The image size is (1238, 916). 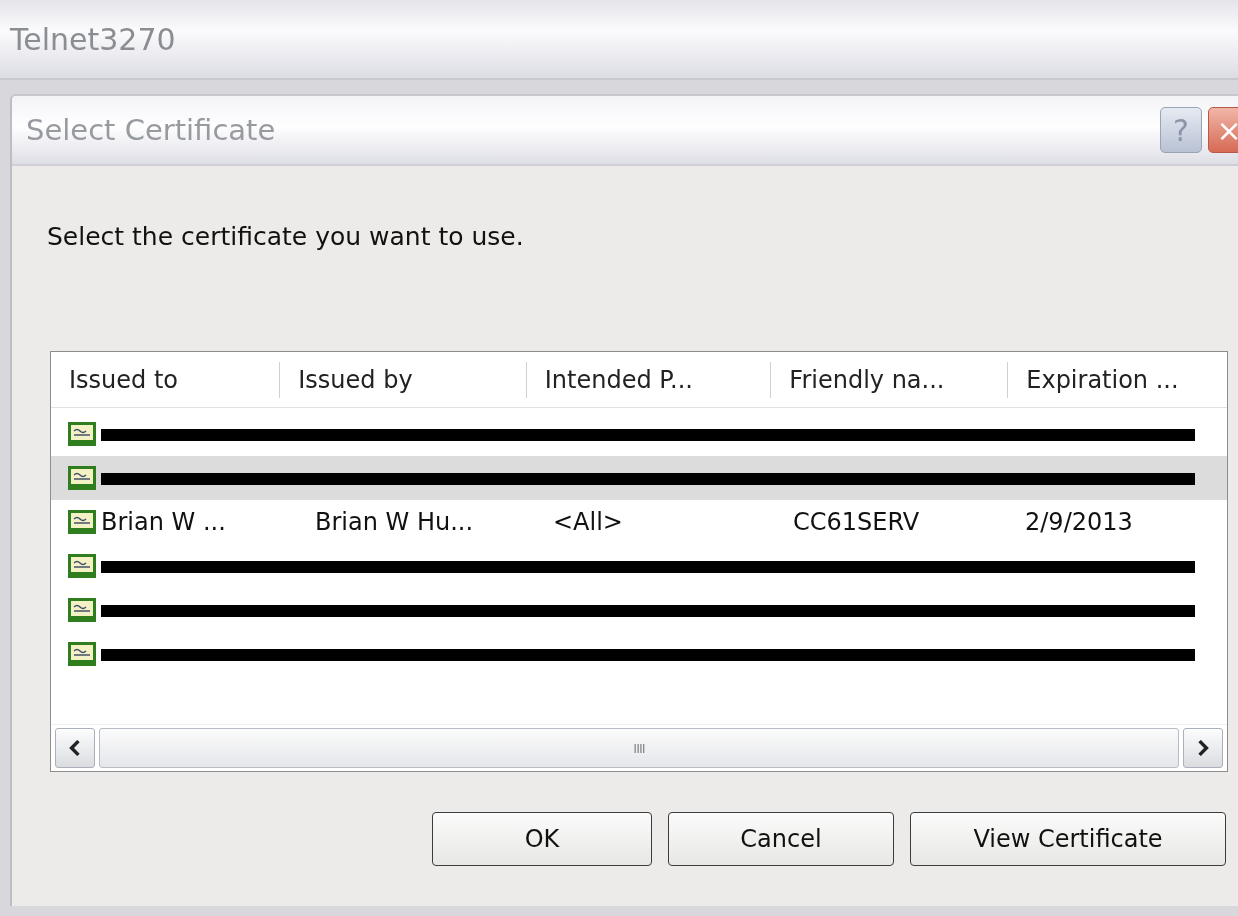 What do you see at coordinates (639, 522) in the screenshot?
I see `table-row: Brian W ... Brian W Hu... <All> CC61SERV 2/9/2013` at bounding box center [639, 522].